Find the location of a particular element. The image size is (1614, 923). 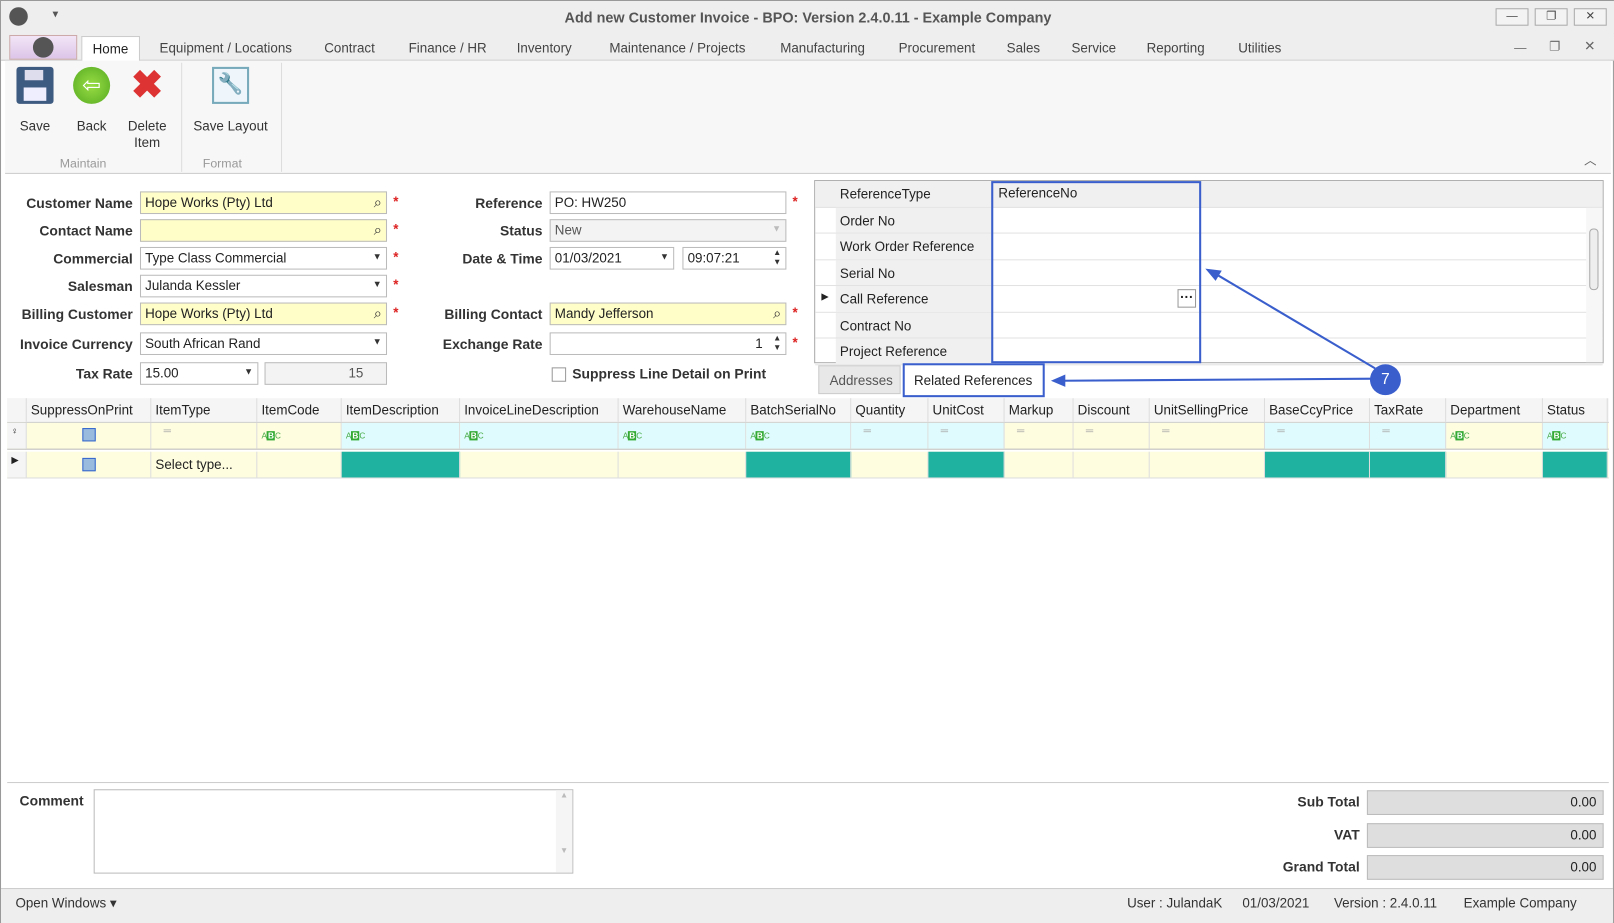

save-button: Save is located at coordinates (34, 100).